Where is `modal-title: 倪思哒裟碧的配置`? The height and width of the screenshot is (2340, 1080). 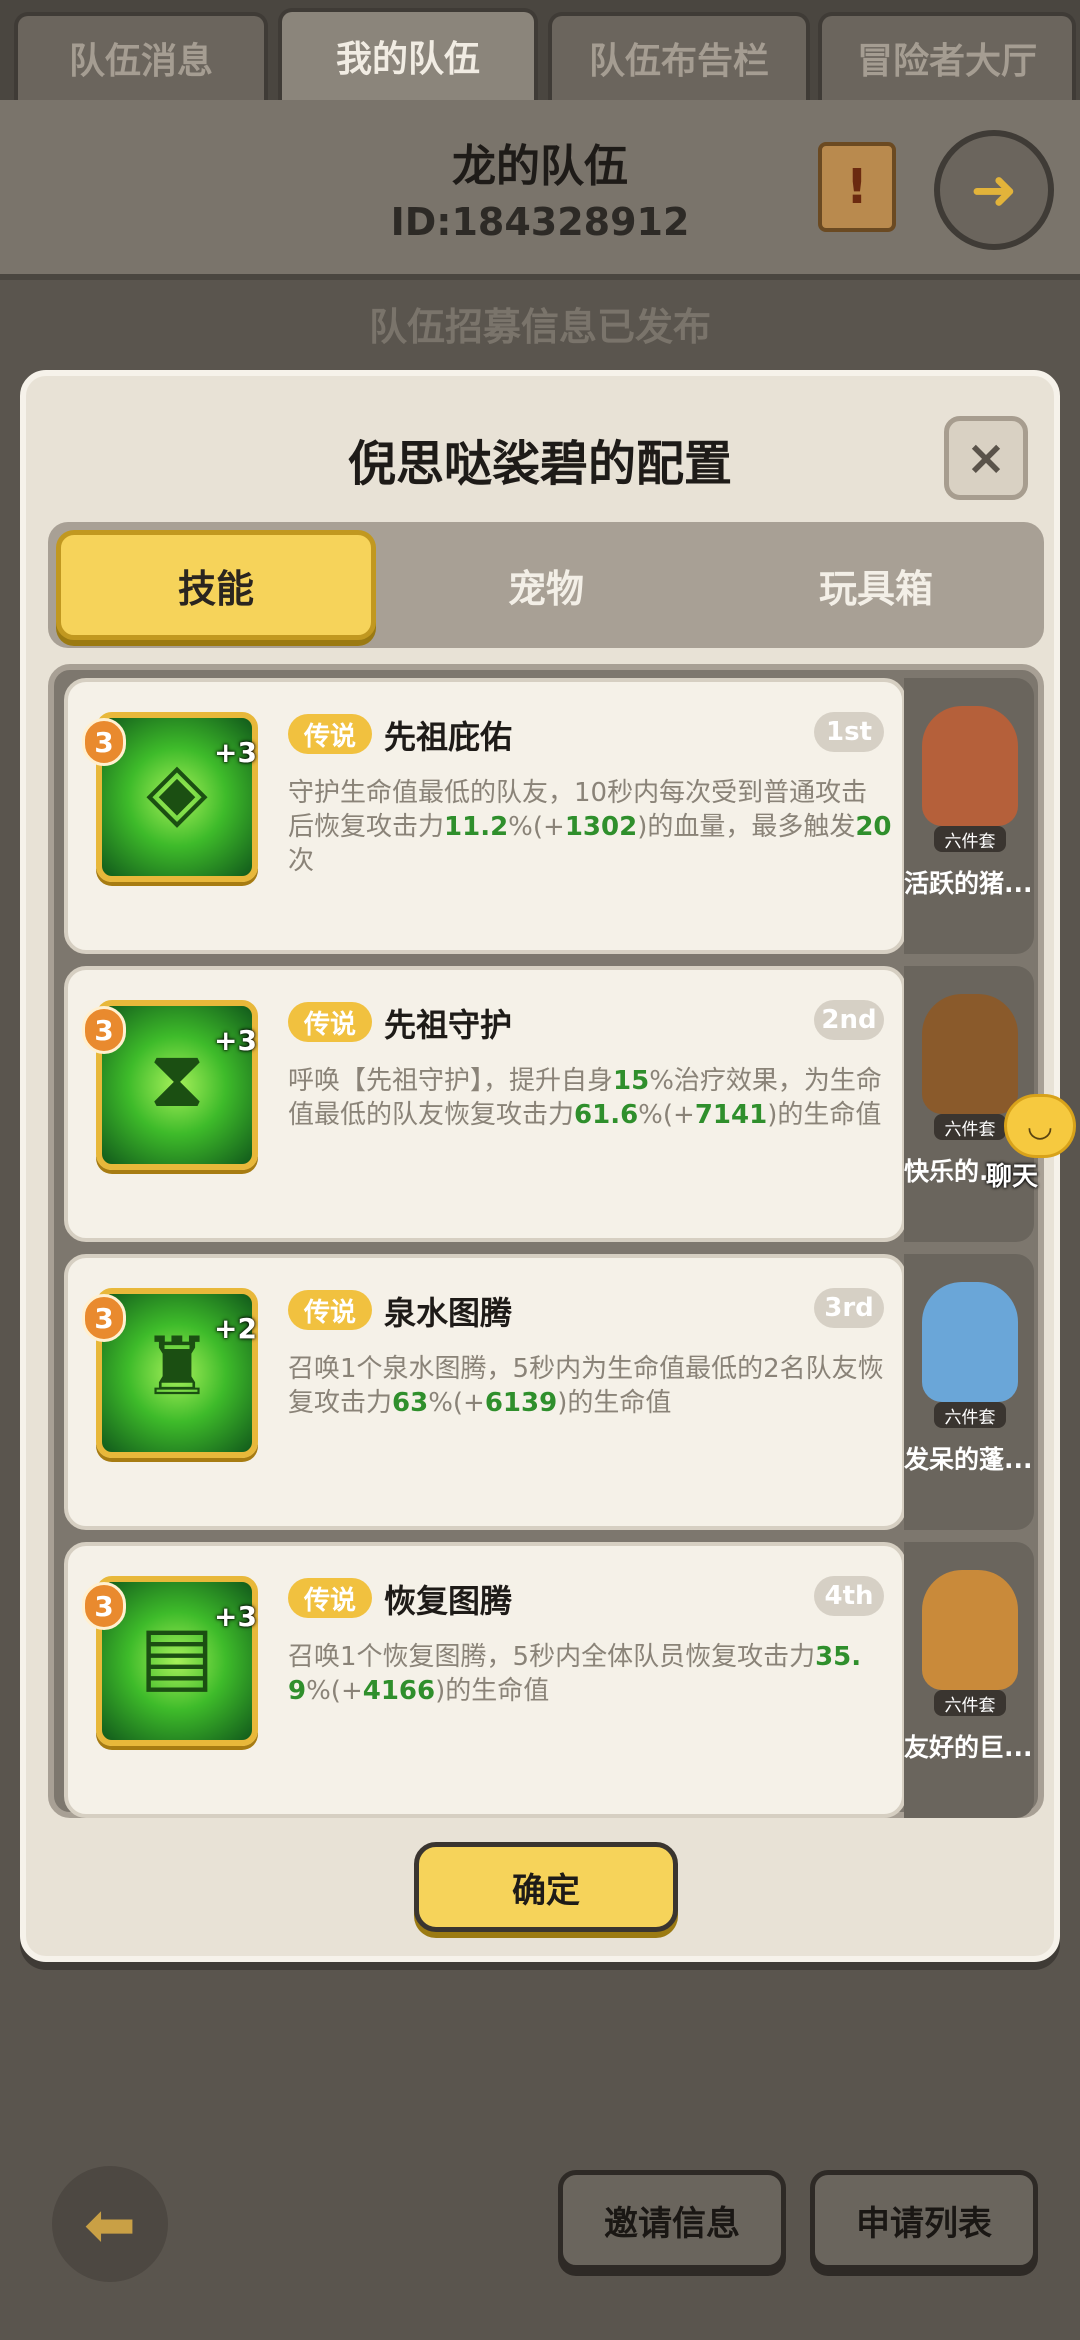
modal-title: 倪思哒裟碧的配置 is located at coordinates (539, 464).